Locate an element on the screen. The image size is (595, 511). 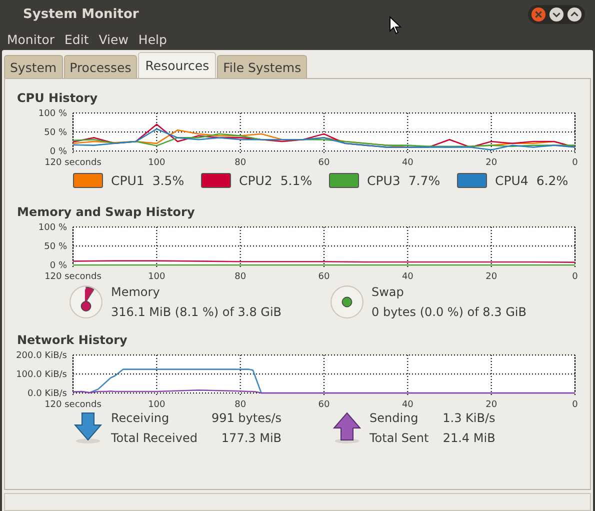
window-title: System Monitor is located at coordinates (81, 14).